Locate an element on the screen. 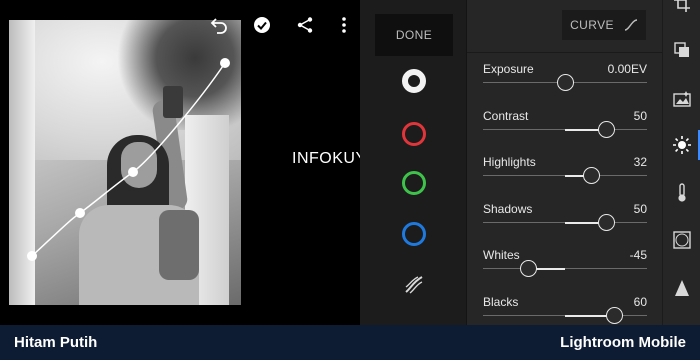  auto-icon is located at coordinates (682, 99).